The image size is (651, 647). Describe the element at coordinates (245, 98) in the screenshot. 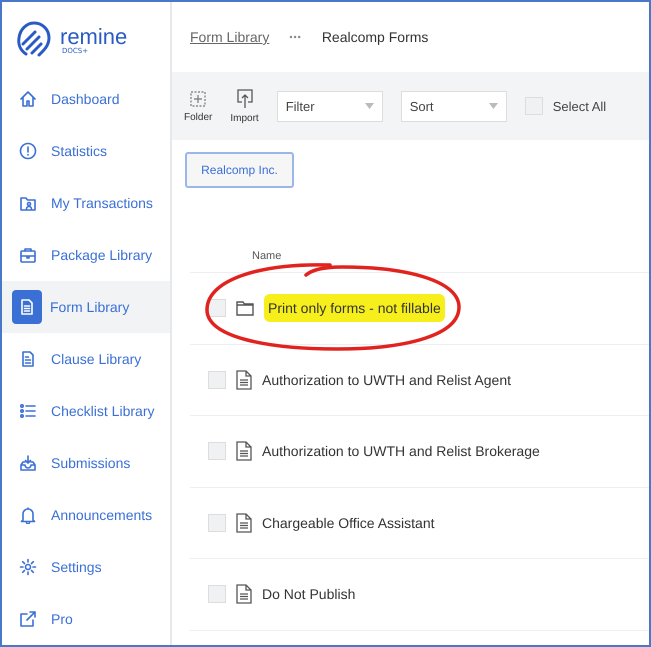

I see `upload-icon` at that location.